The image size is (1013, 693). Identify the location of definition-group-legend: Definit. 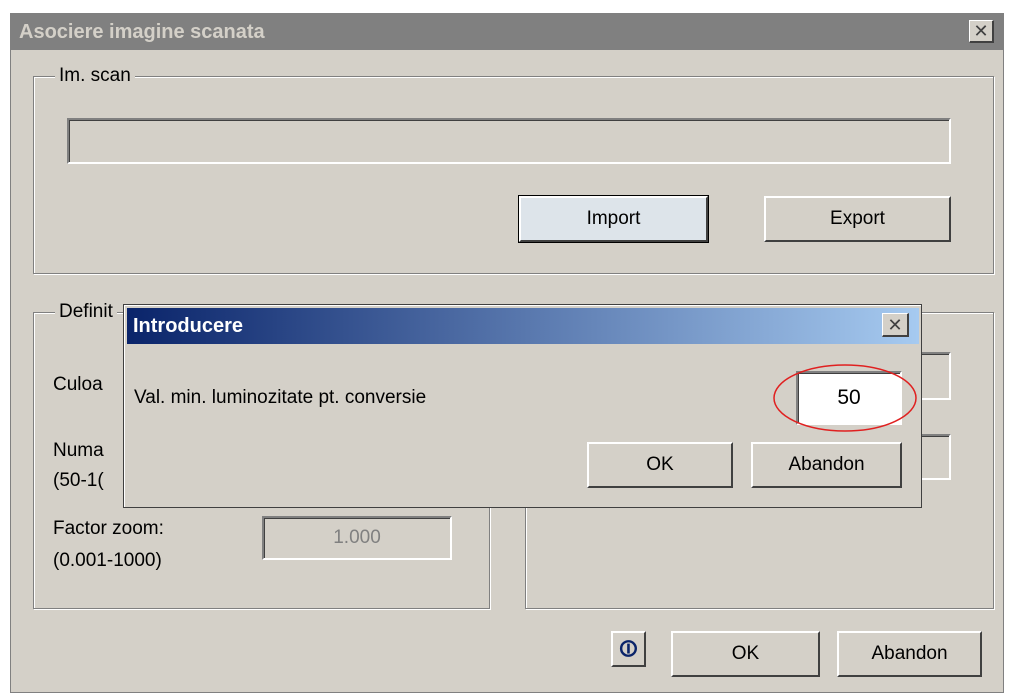
(86, 312).